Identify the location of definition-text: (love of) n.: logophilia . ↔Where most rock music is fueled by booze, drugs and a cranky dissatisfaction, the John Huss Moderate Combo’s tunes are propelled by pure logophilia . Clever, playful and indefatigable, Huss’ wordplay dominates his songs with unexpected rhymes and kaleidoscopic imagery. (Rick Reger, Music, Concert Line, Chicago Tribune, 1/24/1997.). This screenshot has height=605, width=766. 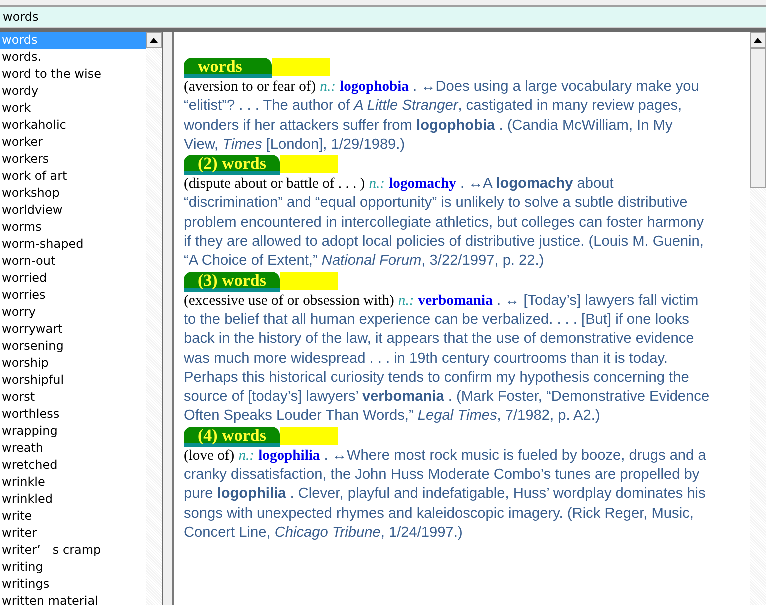
(446, 494).